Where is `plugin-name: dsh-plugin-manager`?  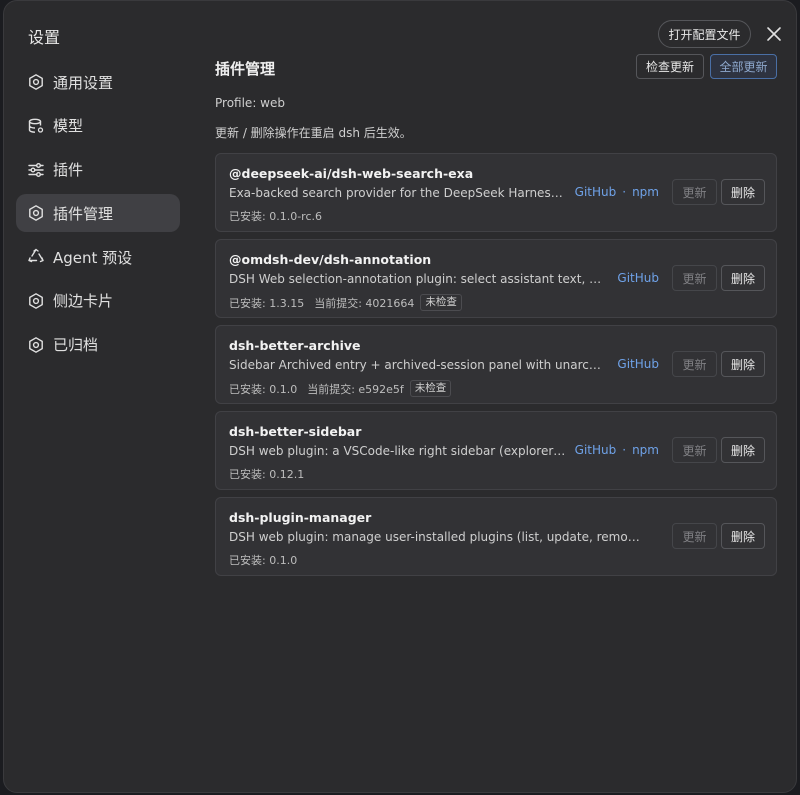 plugin-name: dsh-plugin-manager is located at coordinates (300, 517).